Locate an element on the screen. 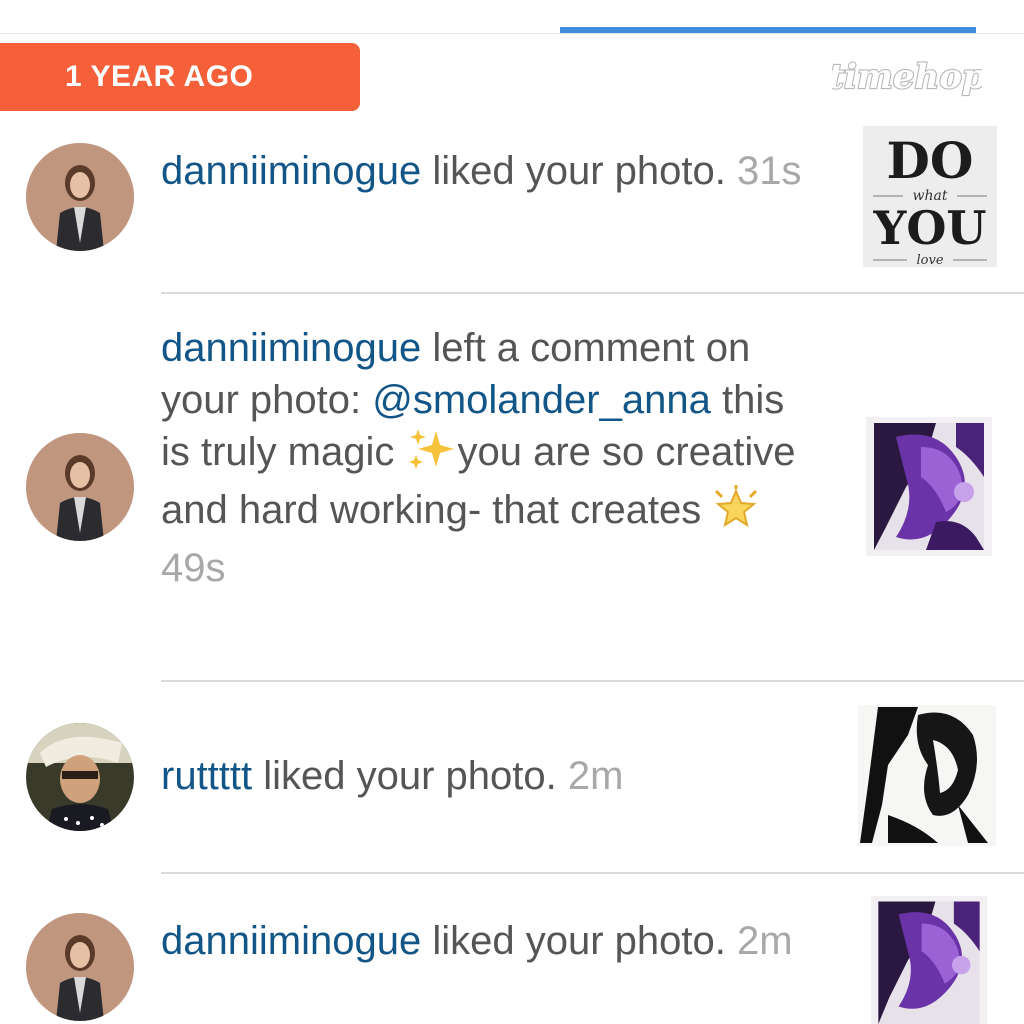 The width and height of the screenshot is (1024, 1024). username-link: ruttttt is located at coordinates (206, 776).